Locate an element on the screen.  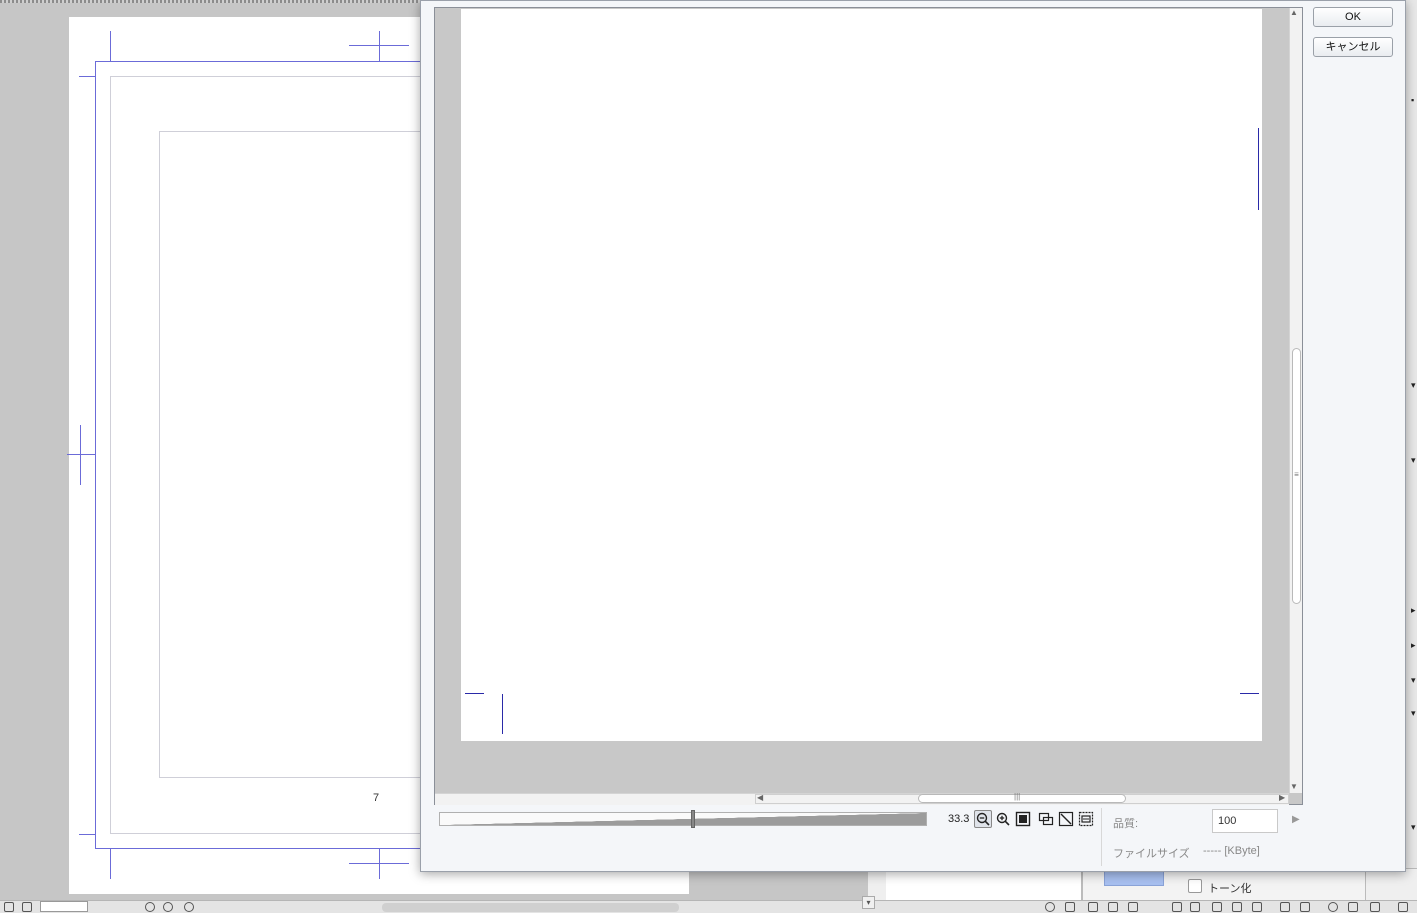
quality-label: 品質: is located at coordinates (1126, 824).